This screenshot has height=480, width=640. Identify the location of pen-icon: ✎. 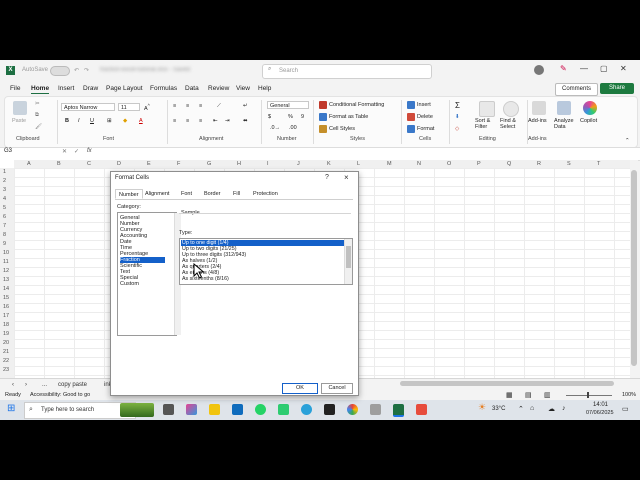
(563, 68).